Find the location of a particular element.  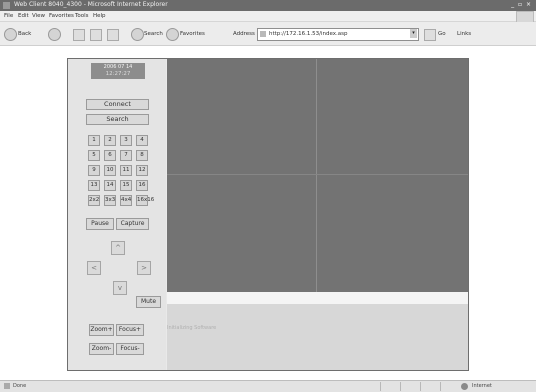

capture-button: Capture is located at coordinates (132, 224).